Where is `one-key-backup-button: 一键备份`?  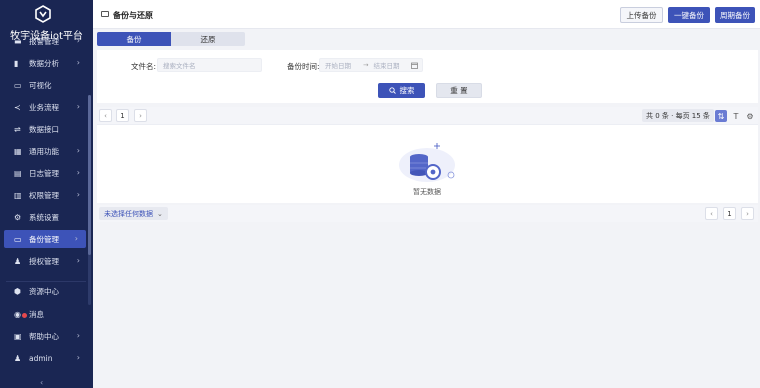 one-key-backup-button: 一键备份 is located at coordinates (689, 15).